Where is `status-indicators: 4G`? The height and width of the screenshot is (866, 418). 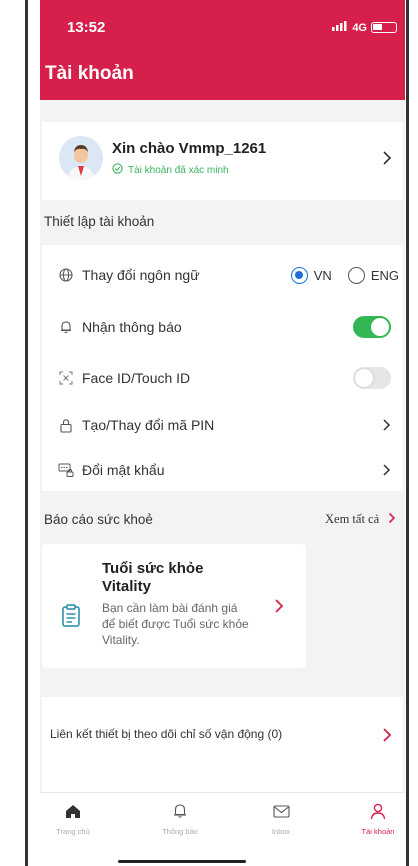
status-indicators: 4G is located at coordinates (364, 27).